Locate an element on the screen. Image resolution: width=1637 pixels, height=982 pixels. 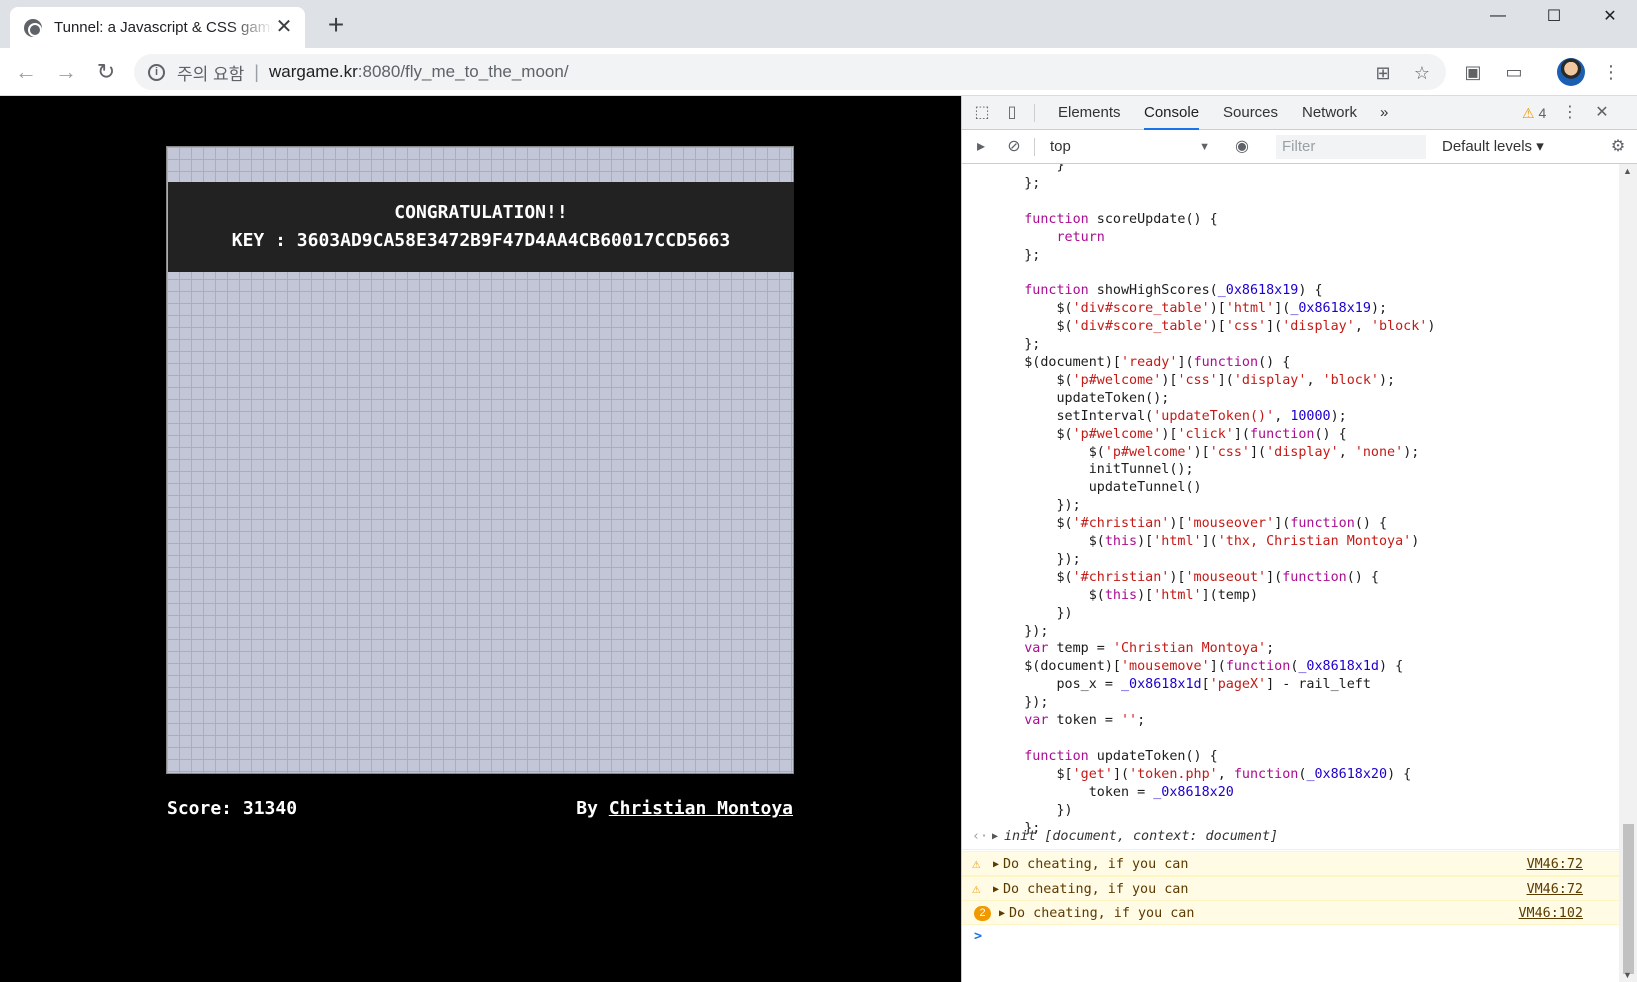
tab-title: Tunnel: a Javascript & CSS game is located at coordinates (163, 27).